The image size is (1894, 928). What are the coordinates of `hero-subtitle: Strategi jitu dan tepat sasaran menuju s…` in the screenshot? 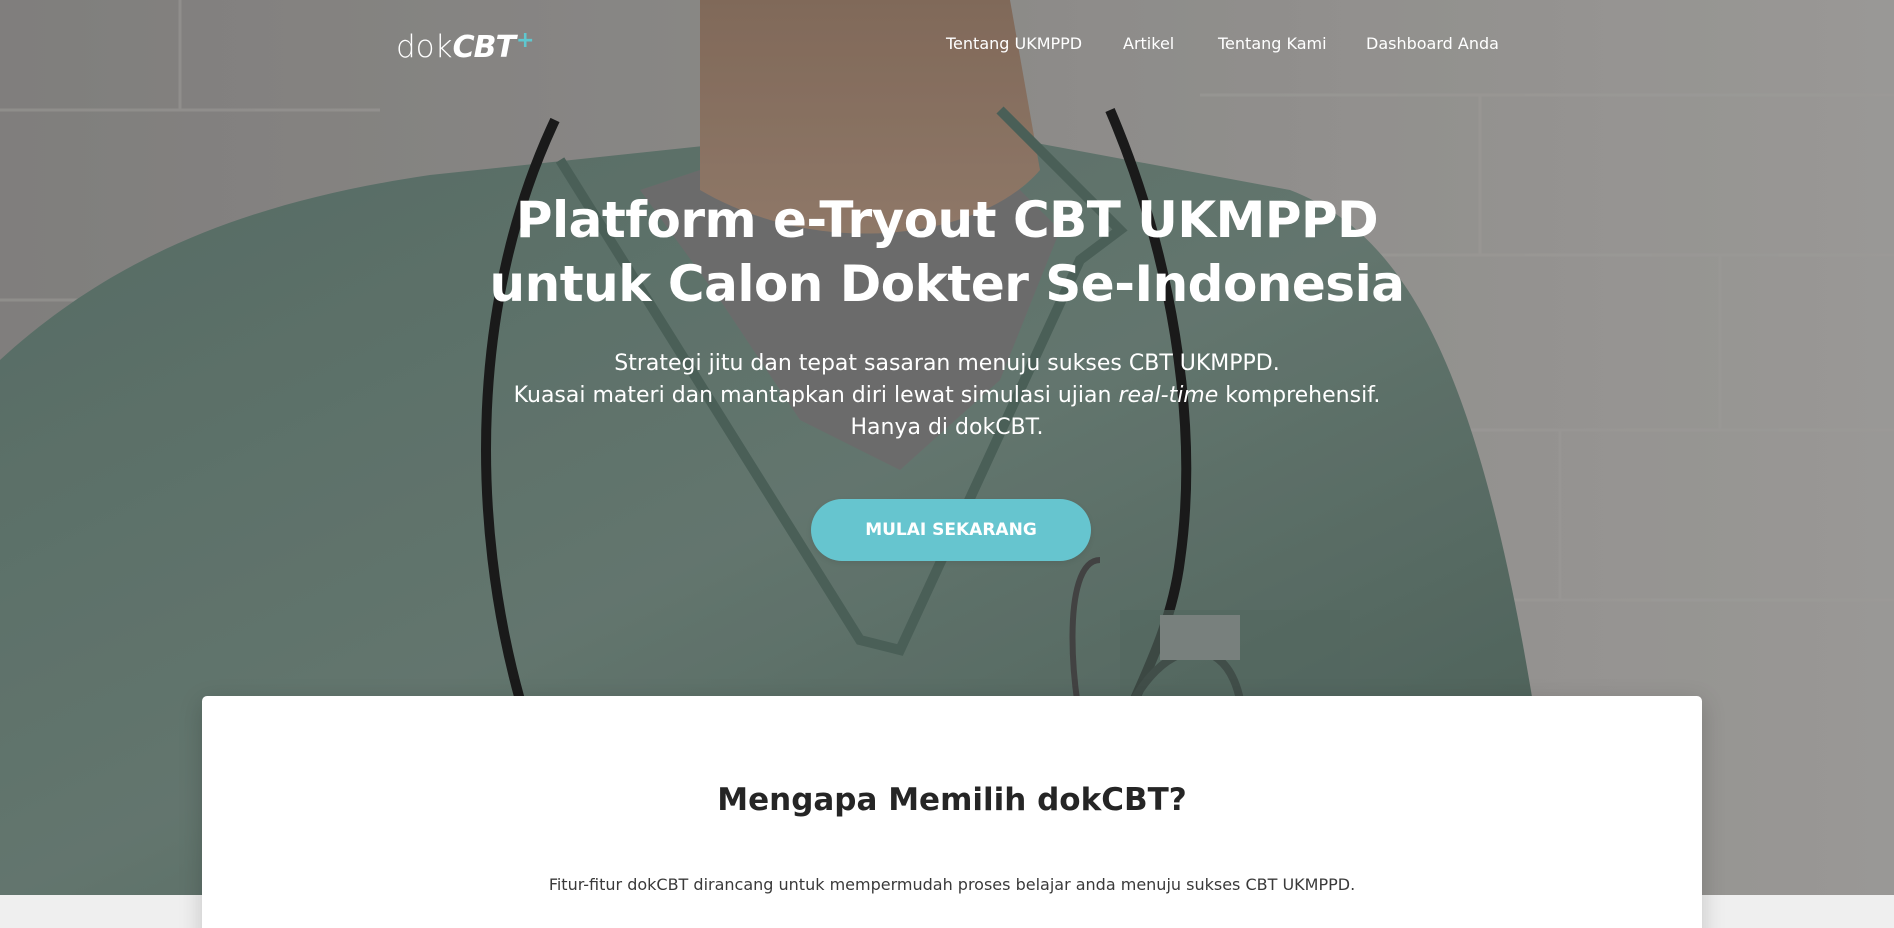 It's located at (947, 396).